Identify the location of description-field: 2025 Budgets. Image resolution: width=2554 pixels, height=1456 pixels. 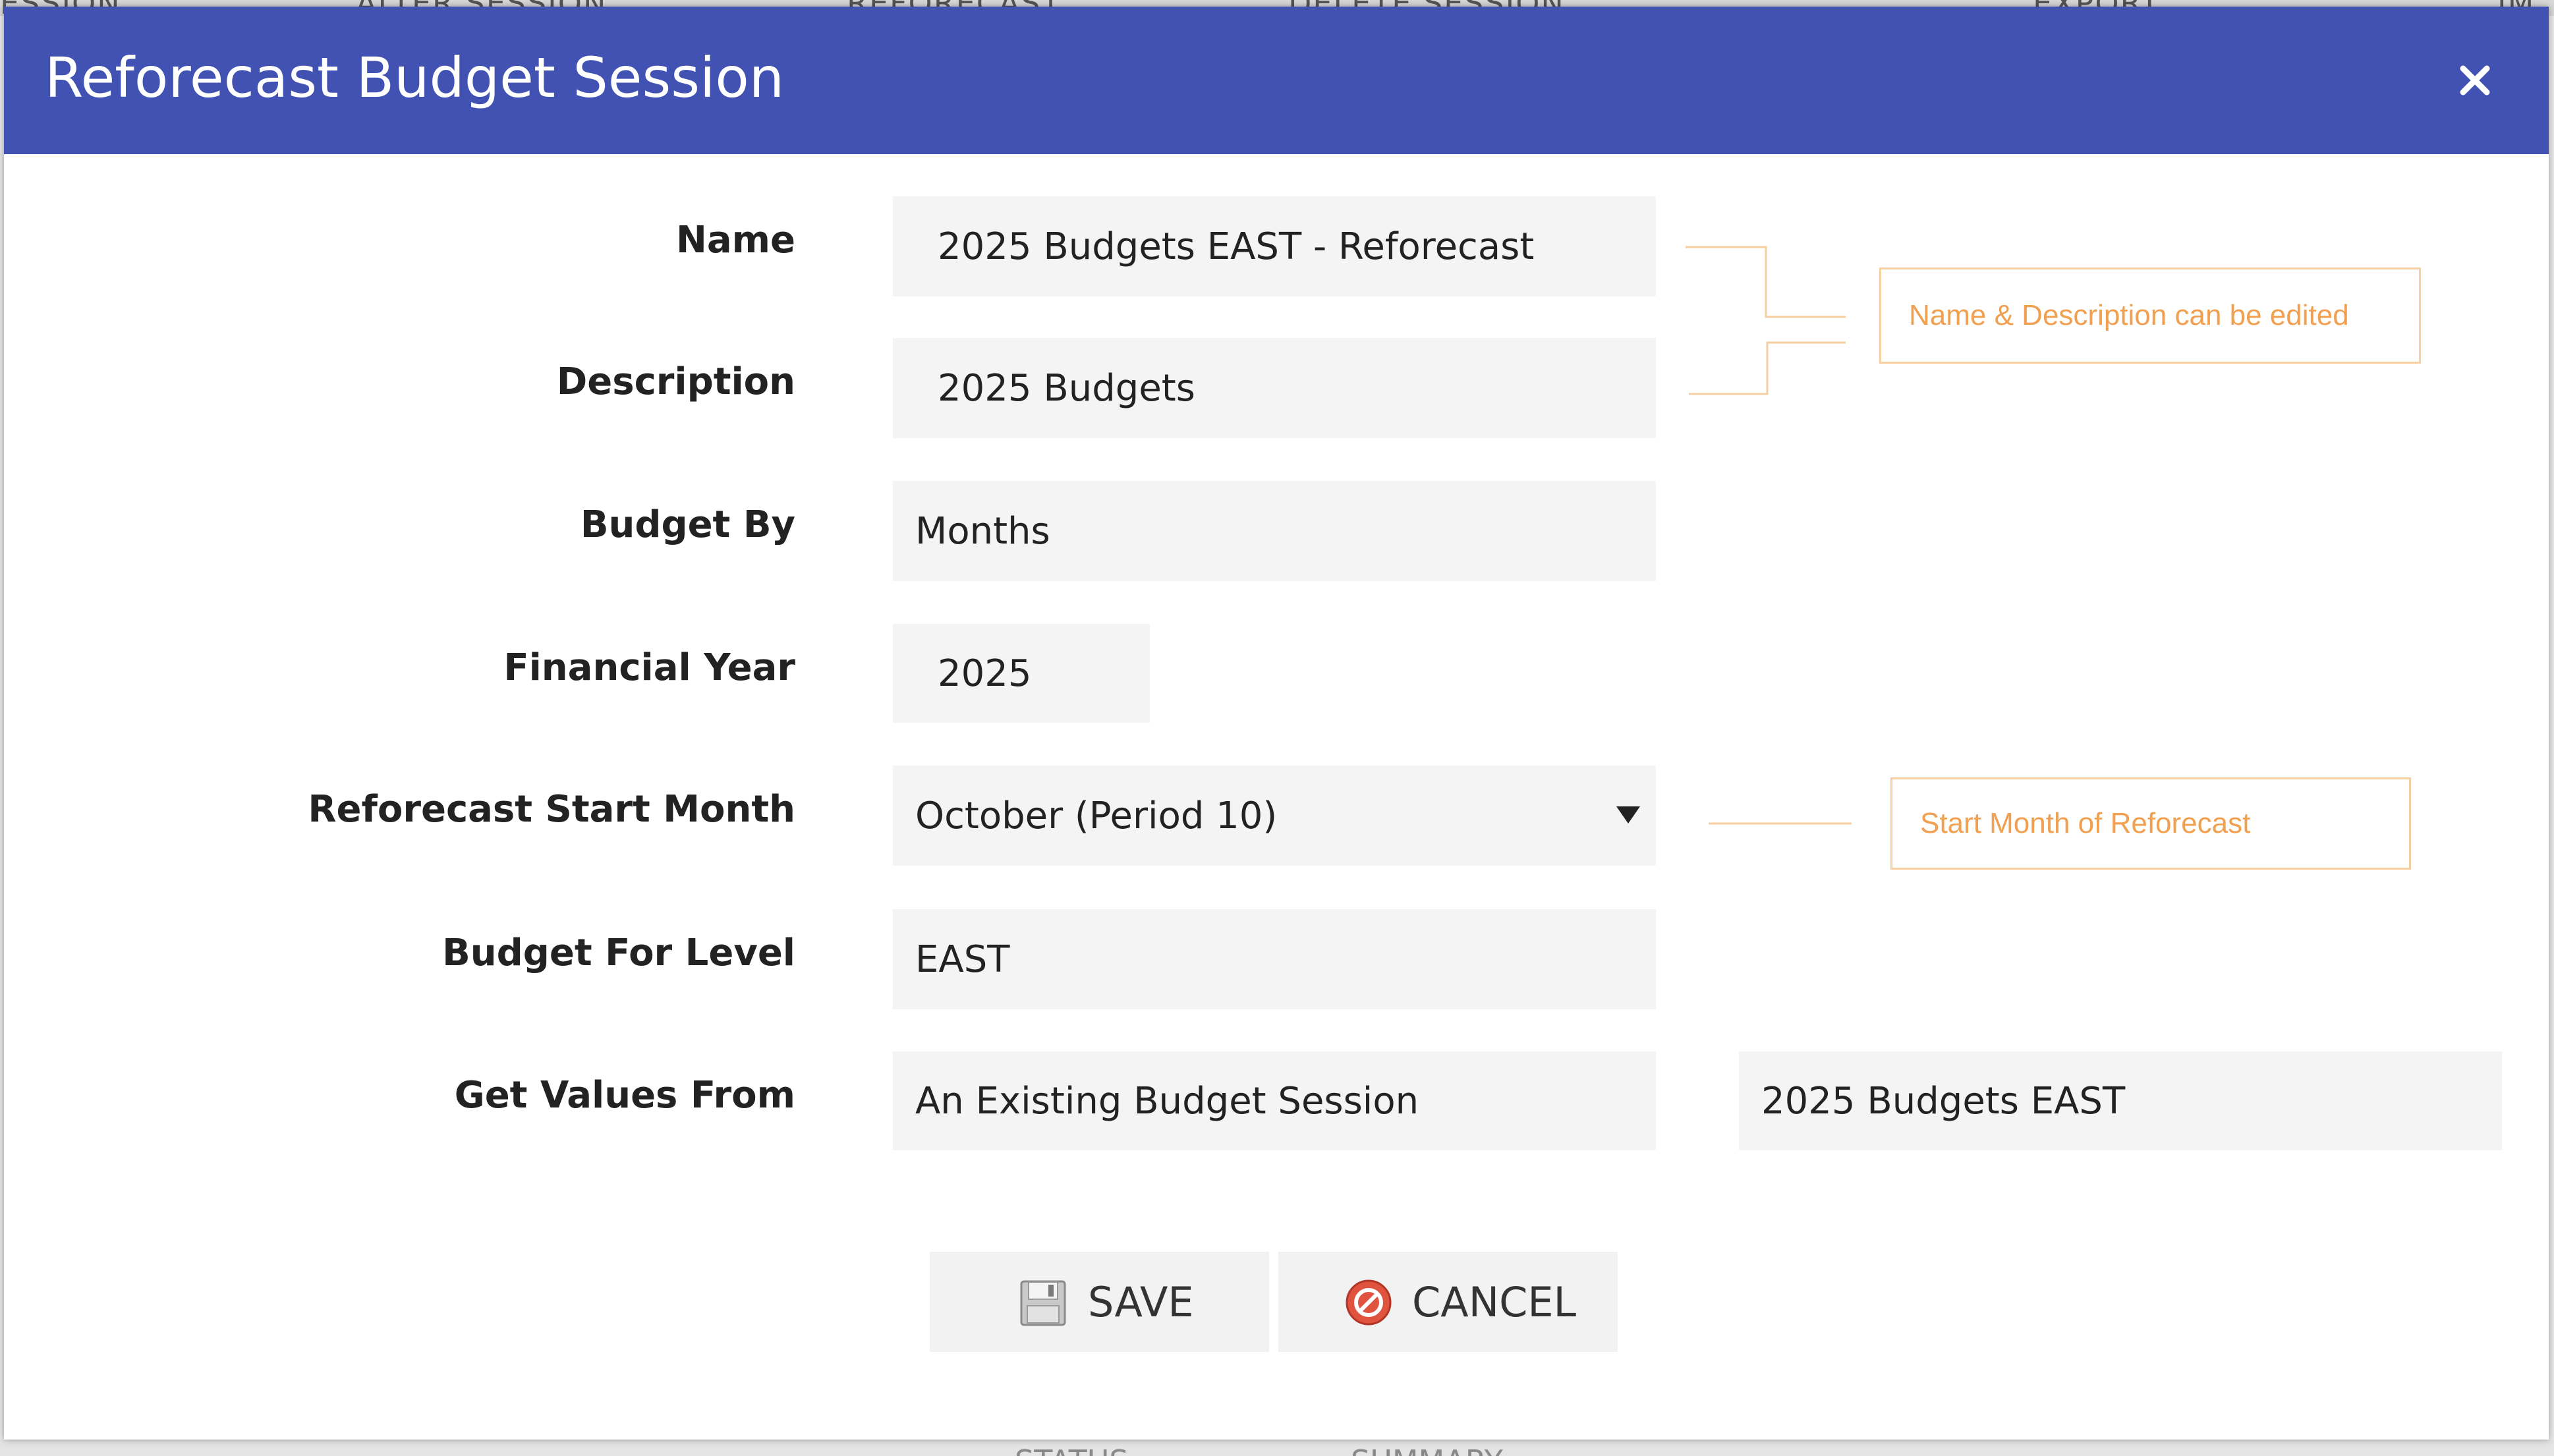
(1274, 388).